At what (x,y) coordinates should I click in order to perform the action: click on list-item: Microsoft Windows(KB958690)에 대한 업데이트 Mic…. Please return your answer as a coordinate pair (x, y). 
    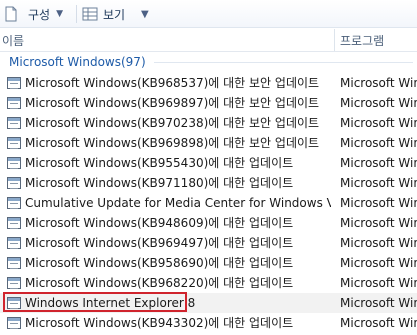
    Looking at the image, I should click on (208, 263).